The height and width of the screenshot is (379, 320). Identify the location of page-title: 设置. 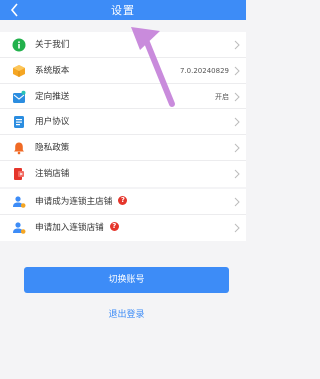
(123, 10).